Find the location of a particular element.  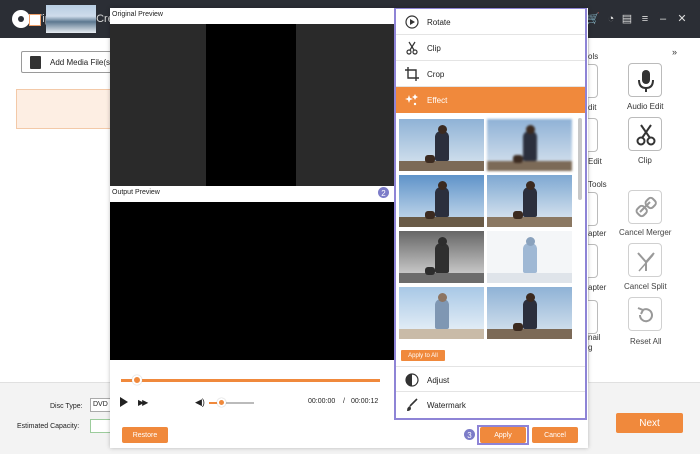

tool-label-partial: Edit is located at coordinates (595, 161).